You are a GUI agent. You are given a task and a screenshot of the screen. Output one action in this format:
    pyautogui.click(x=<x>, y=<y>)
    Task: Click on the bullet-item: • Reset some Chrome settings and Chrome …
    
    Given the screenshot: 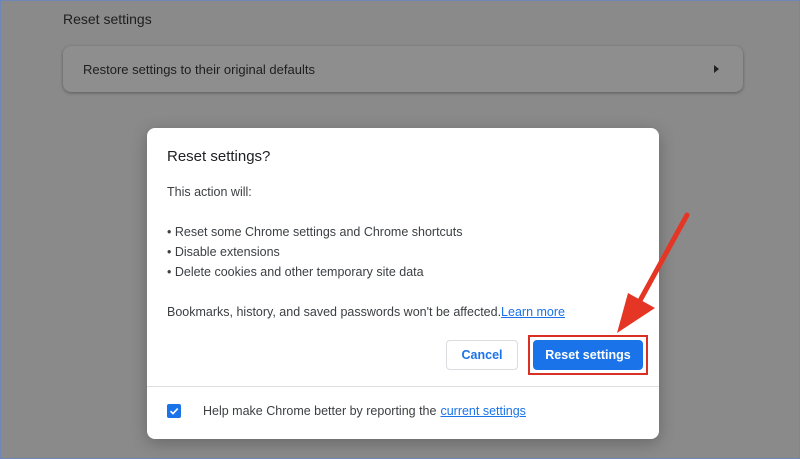 What is the action you would take?
    pyautogui.click(x=315, y=232)
    